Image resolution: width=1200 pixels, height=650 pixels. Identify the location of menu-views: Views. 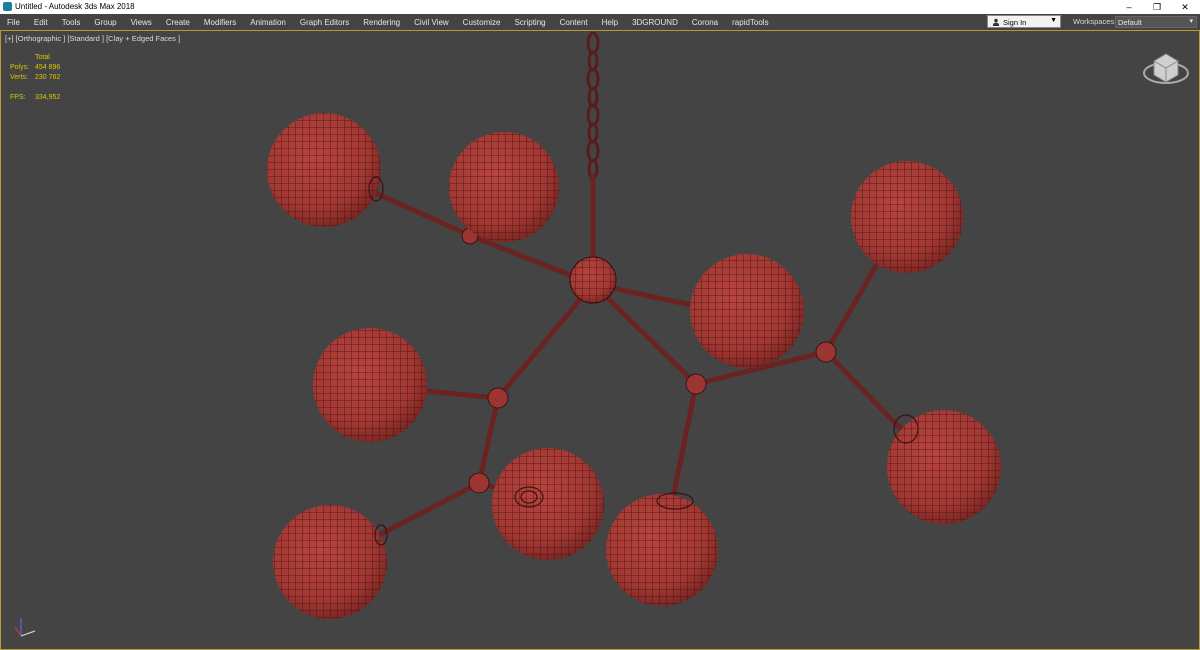
(141, 22).